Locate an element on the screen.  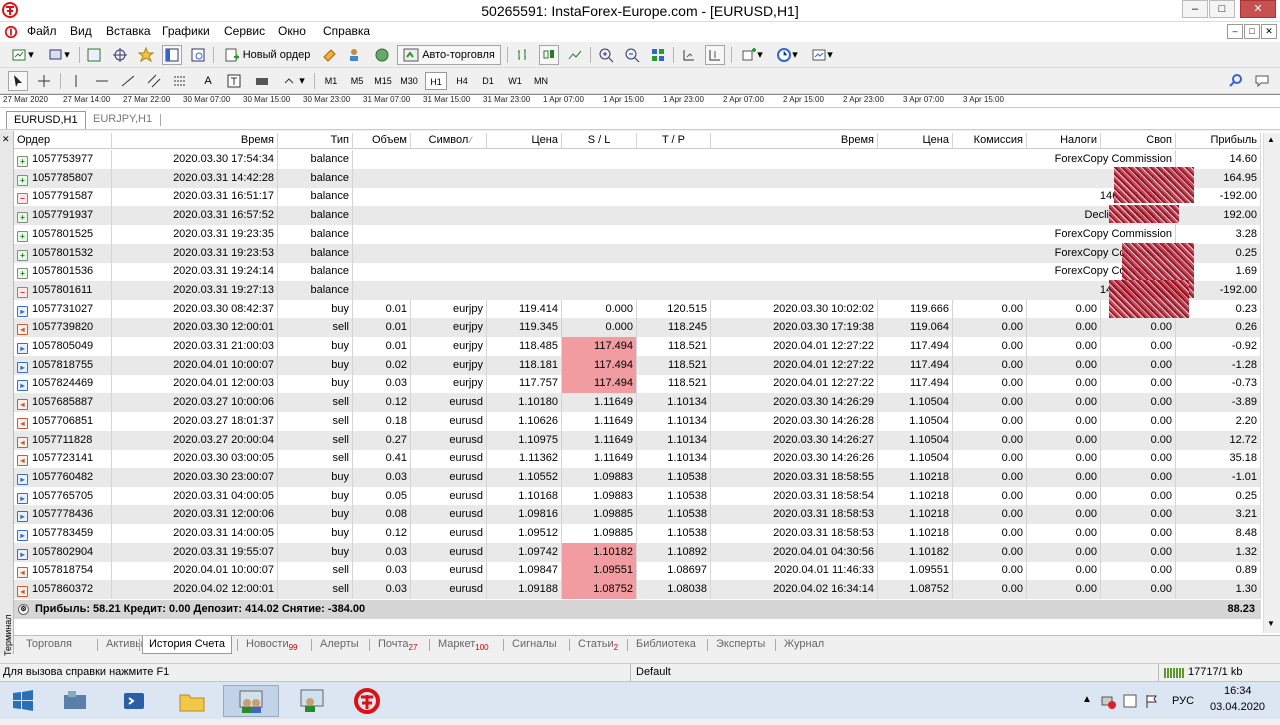
terminal-tab-5: Почта27 is located at coordinates (397, 645).